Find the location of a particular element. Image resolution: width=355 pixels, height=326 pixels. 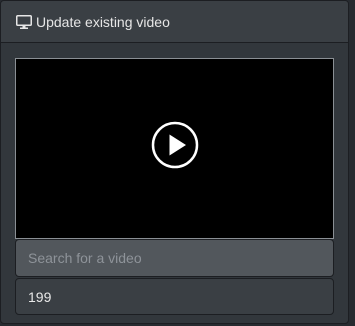

panel-title: Update existing video is located at coordinates (103, 21).